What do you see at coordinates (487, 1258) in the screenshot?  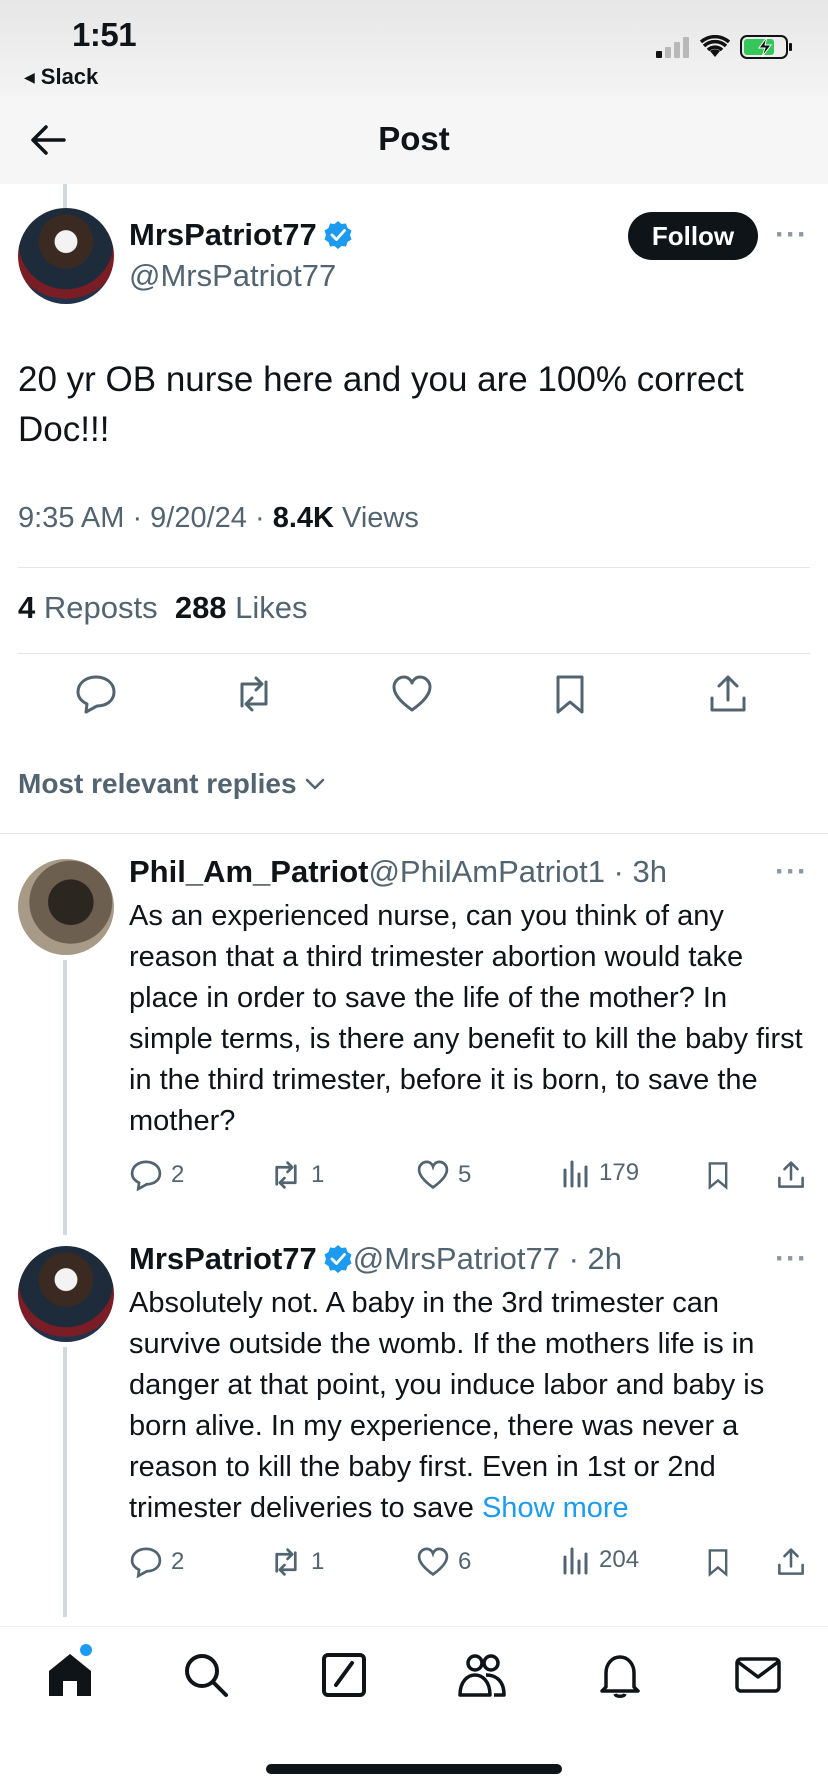 I see `reply-handle-time: @MrsPatriot77 · 2h` at bounding box center [487, 1258].